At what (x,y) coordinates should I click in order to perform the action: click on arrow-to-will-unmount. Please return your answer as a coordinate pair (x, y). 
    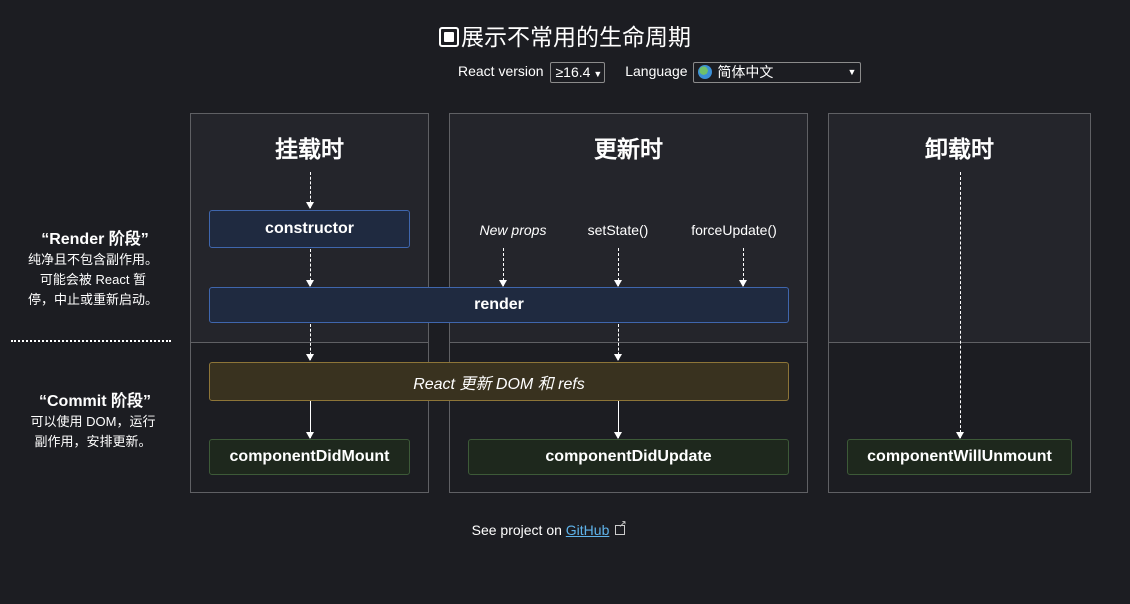
    Looking at the image, I should click on (960, 305).